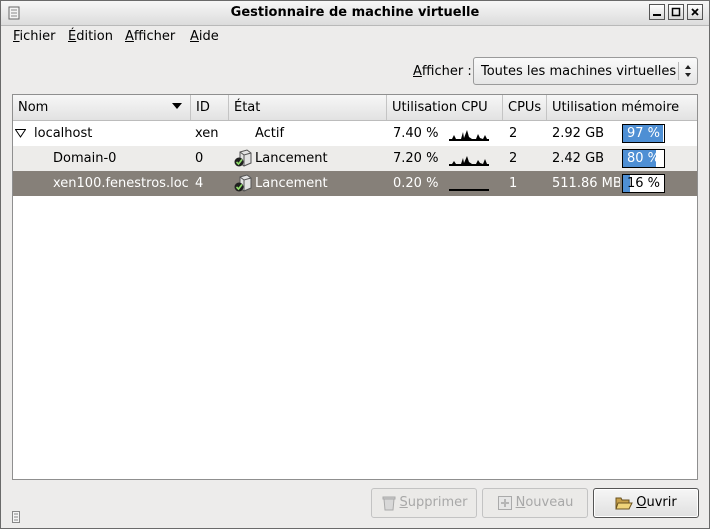 Image resolution: width=710 pixels, height=529 pixels. I want to click on new-vm-icon, so click(504, 502).